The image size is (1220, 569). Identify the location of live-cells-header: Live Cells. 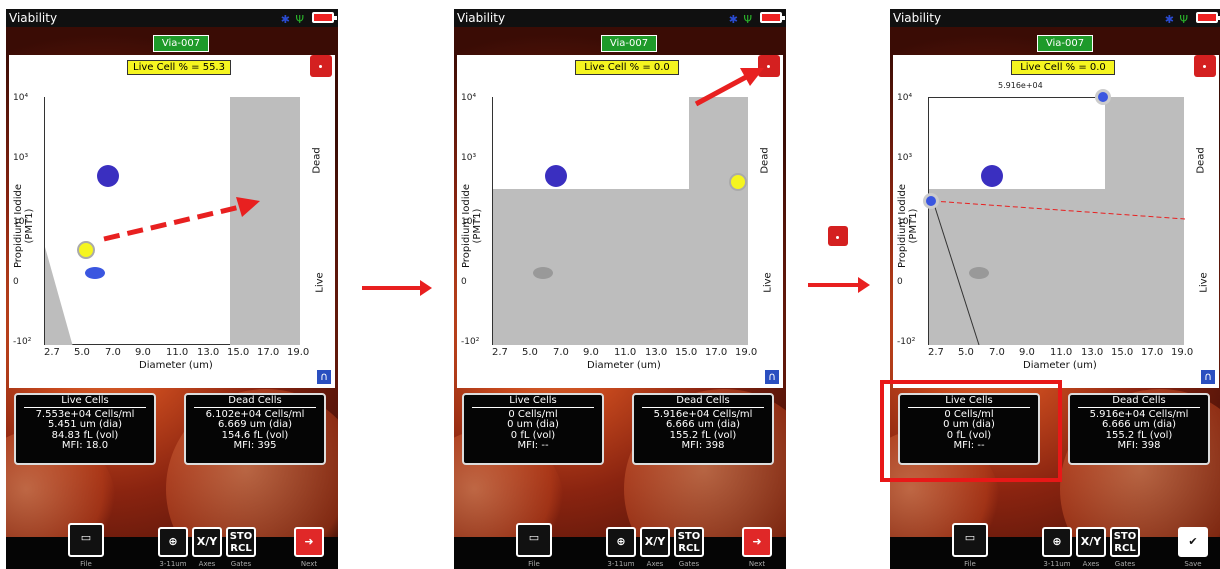
(85, 401).